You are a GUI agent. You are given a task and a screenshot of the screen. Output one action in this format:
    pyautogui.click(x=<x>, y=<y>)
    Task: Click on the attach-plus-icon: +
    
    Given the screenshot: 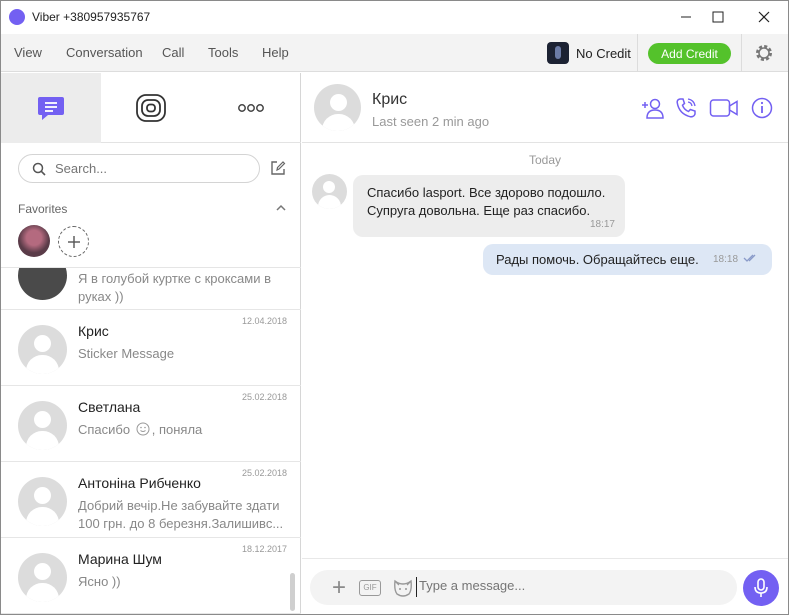 What is the action you would take?
    pyautogui.click(x=339, y=588)
    